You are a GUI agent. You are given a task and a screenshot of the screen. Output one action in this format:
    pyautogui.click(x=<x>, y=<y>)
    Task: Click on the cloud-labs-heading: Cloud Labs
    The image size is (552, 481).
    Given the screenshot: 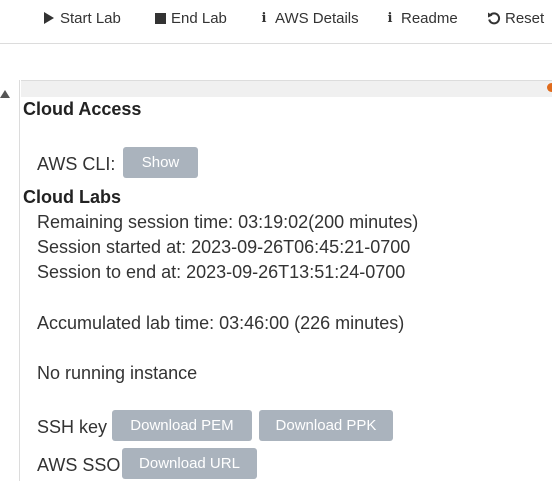 What is the action you would take?
    pyautogui.click(x=72, y=197)
    